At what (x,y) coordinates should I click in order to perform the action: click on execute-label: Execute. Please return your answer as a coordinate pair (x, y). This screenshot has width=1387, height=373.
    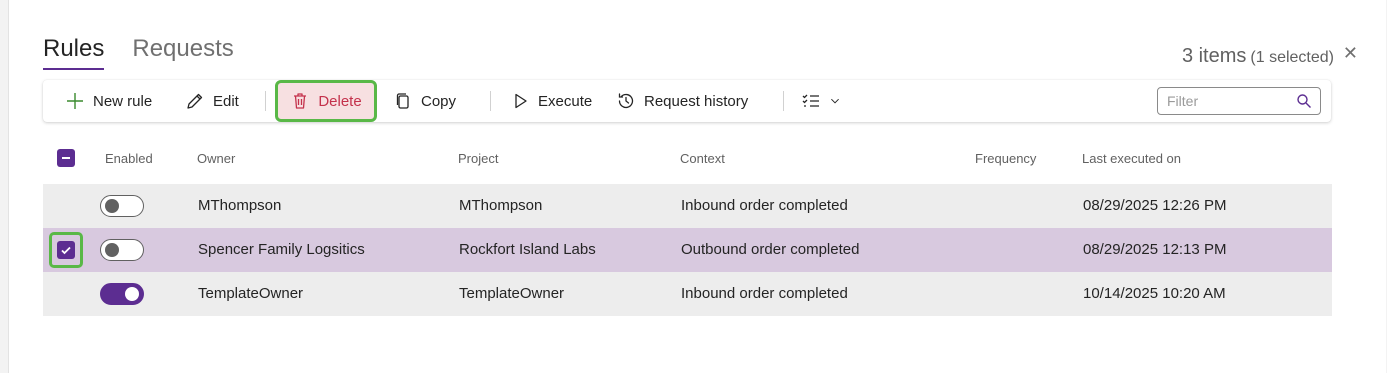
    Looking at the image, I should click on (565, 101).